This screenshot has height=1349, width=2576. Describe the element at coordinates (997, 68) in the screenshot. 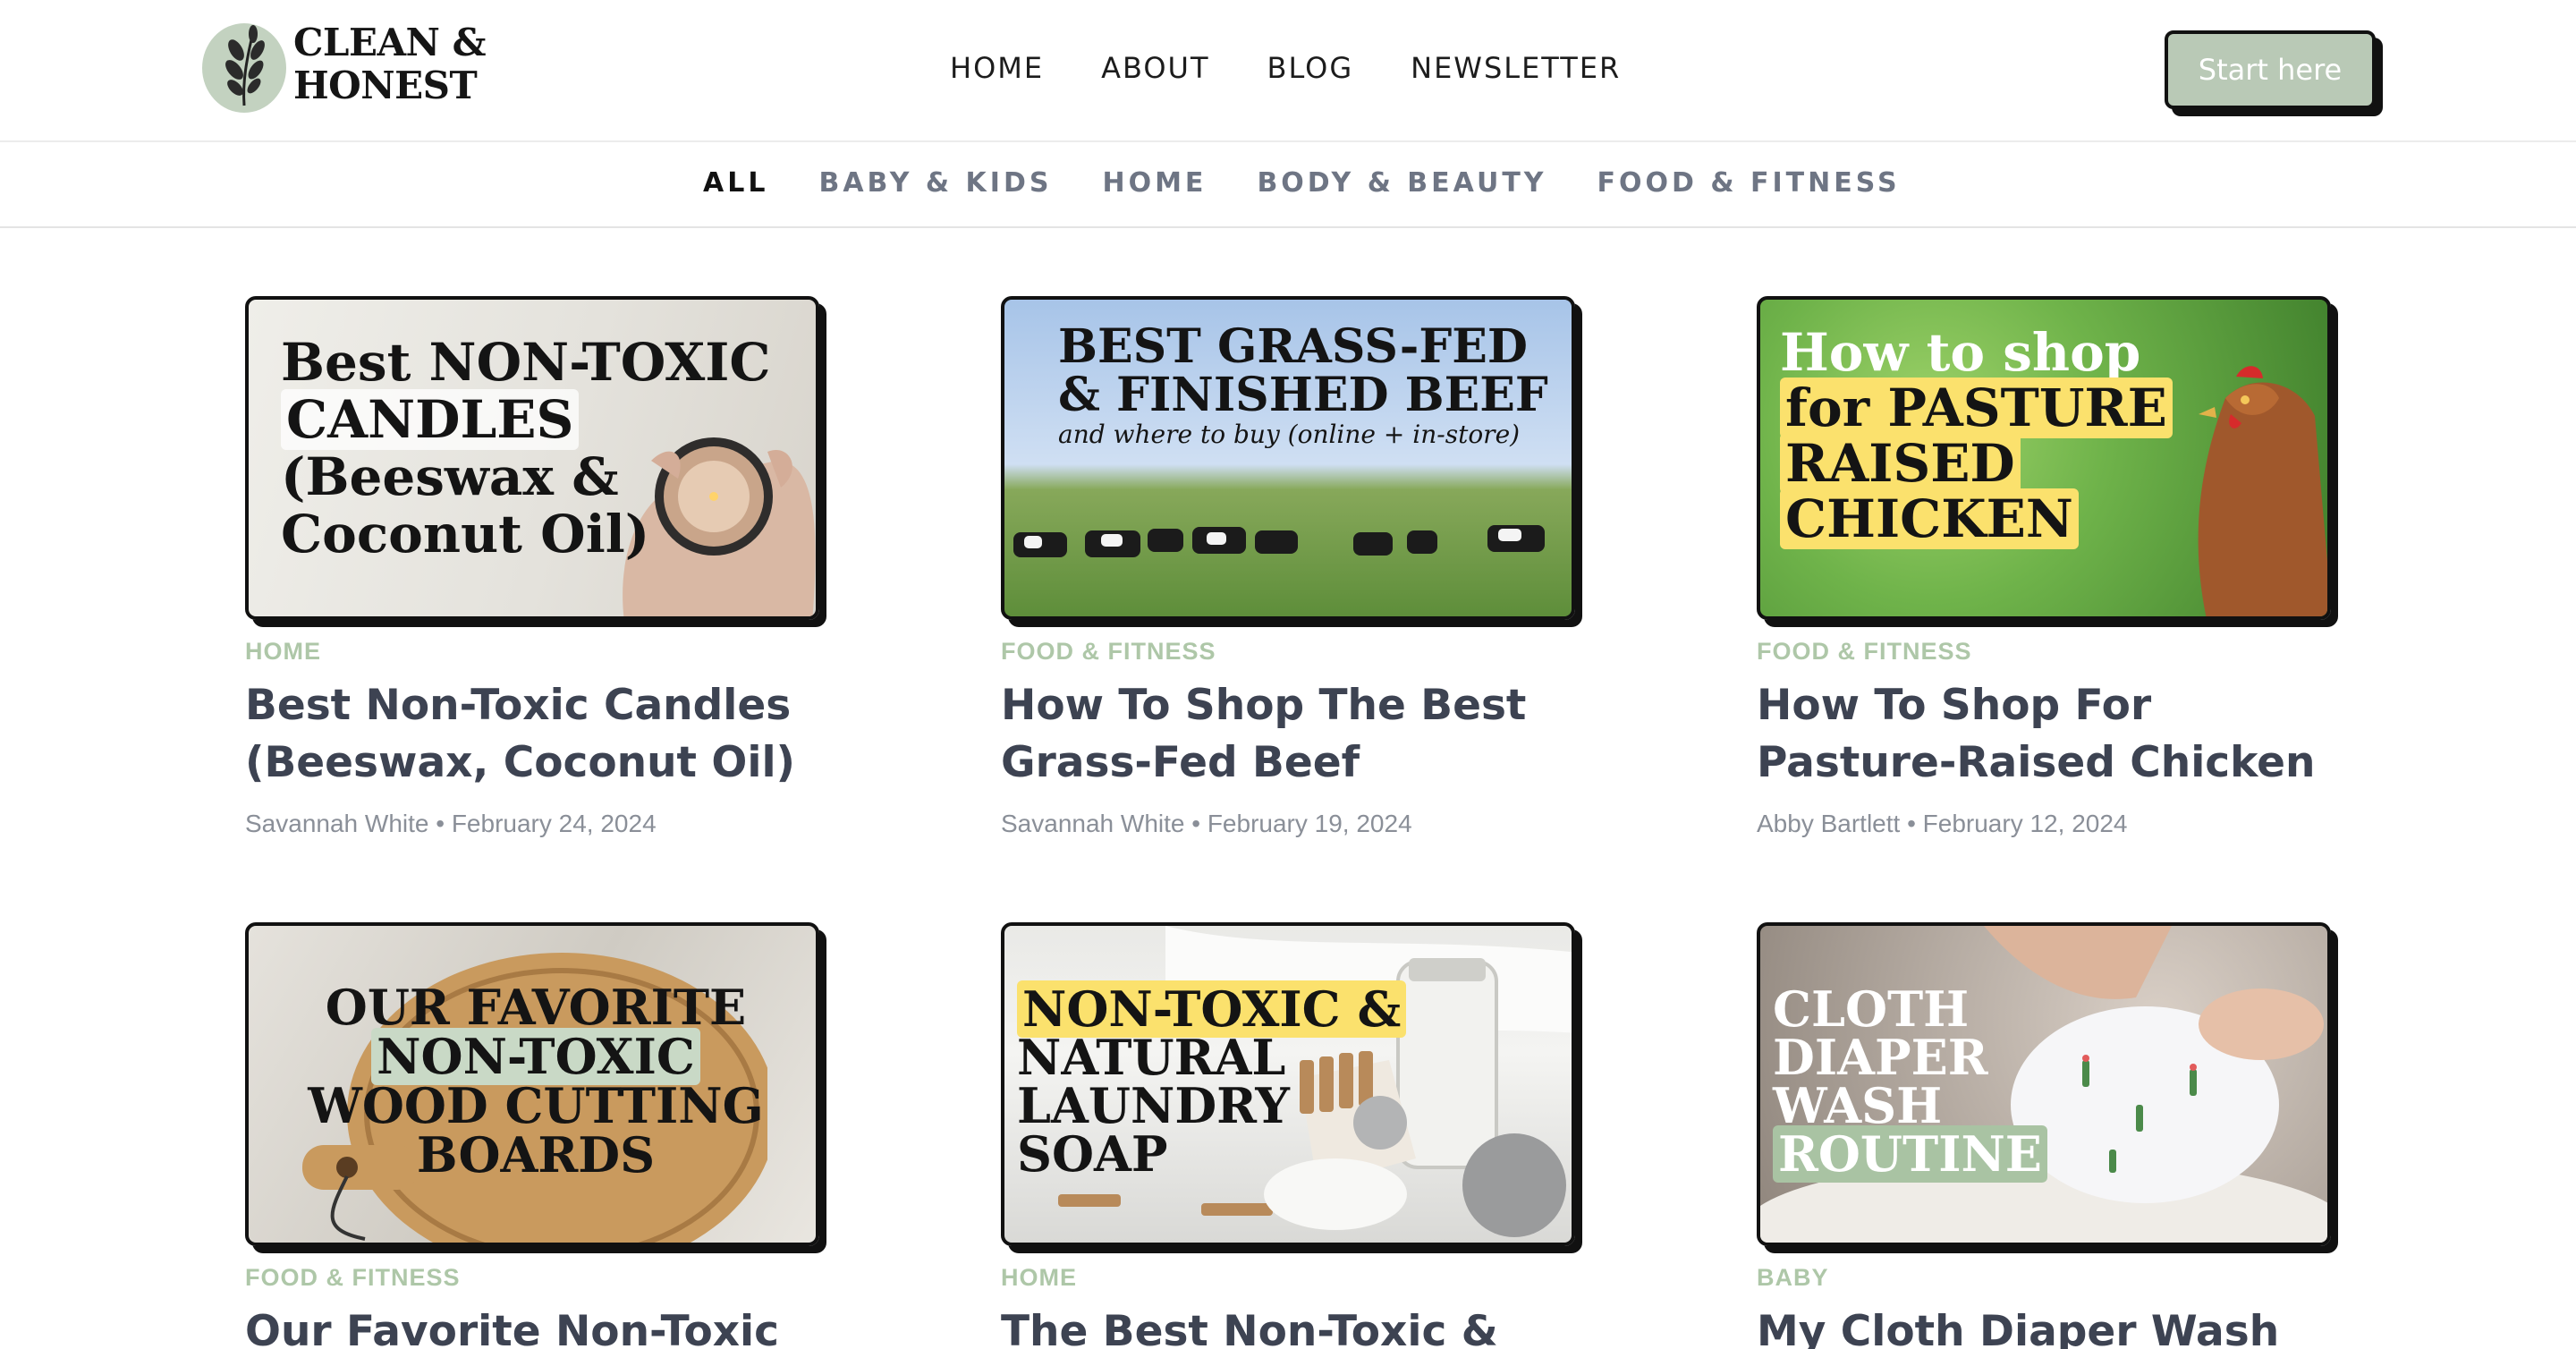

I see `nav-home: HOME` at that location.